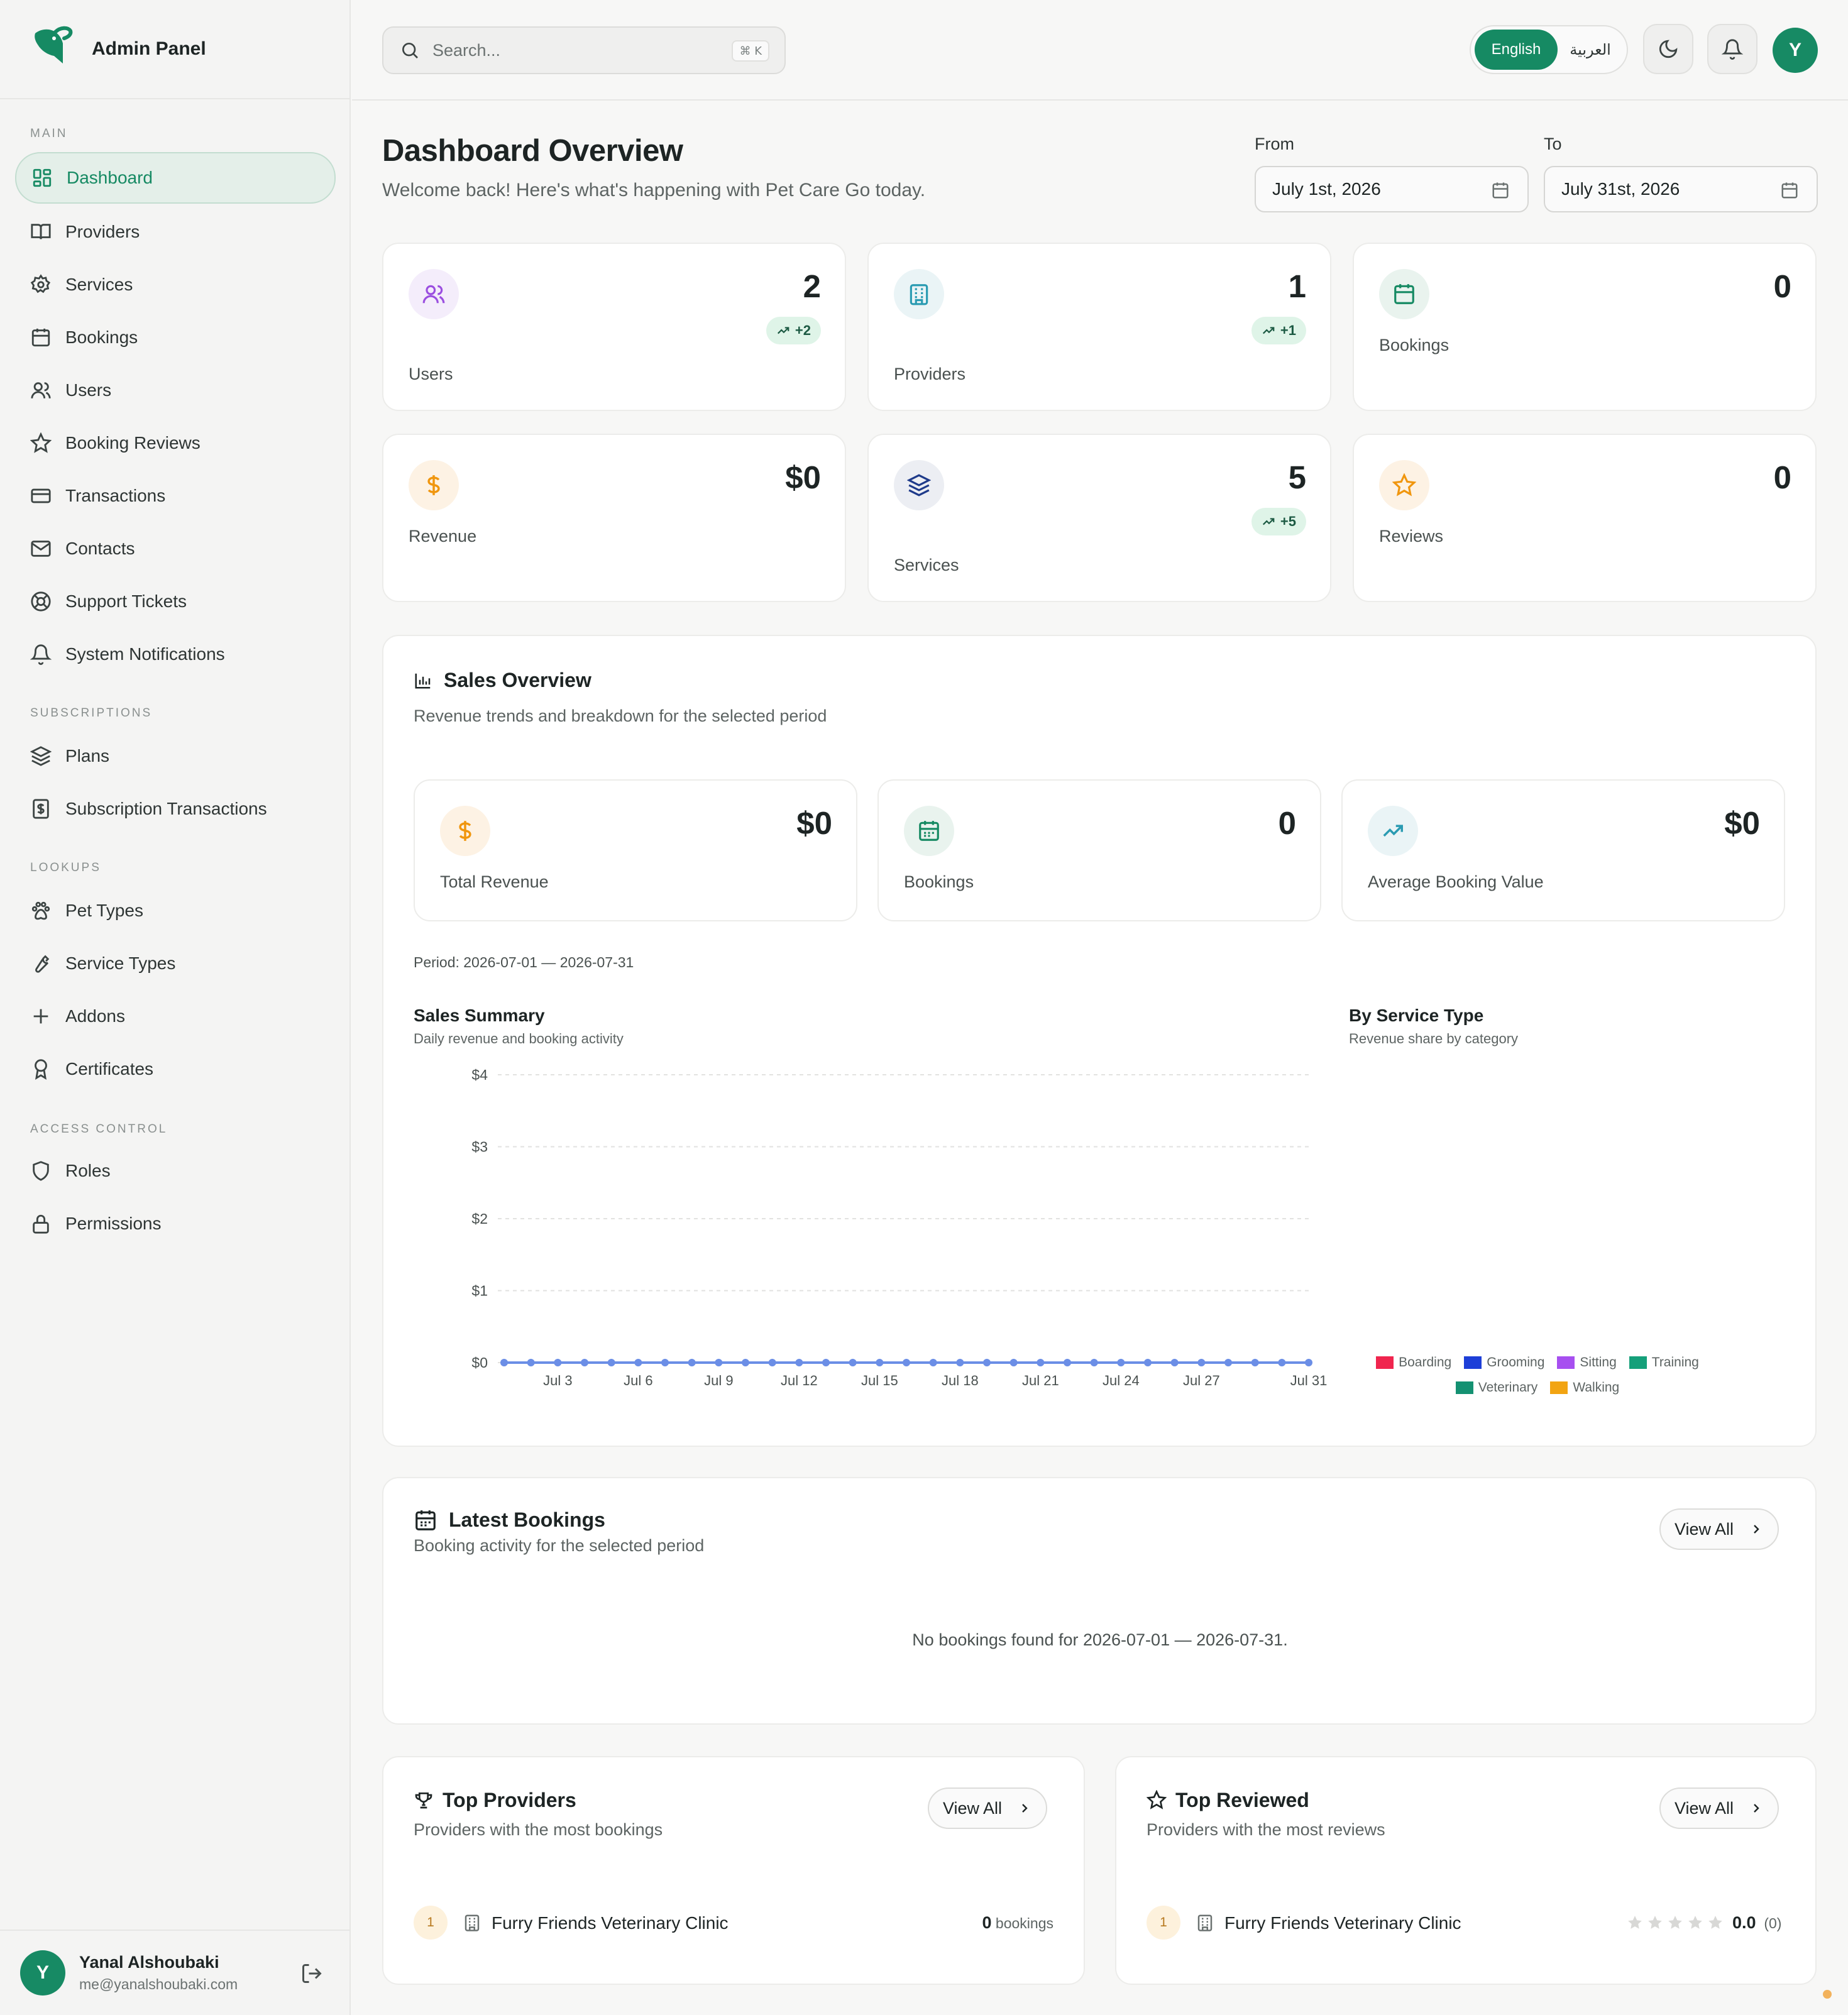 The height and width of the screenshot is (2015, 1848). What do you see at coordinates (1268, 330) in the screenshot?
I see `trending-up-icon` at bounding box center [1268, 330].